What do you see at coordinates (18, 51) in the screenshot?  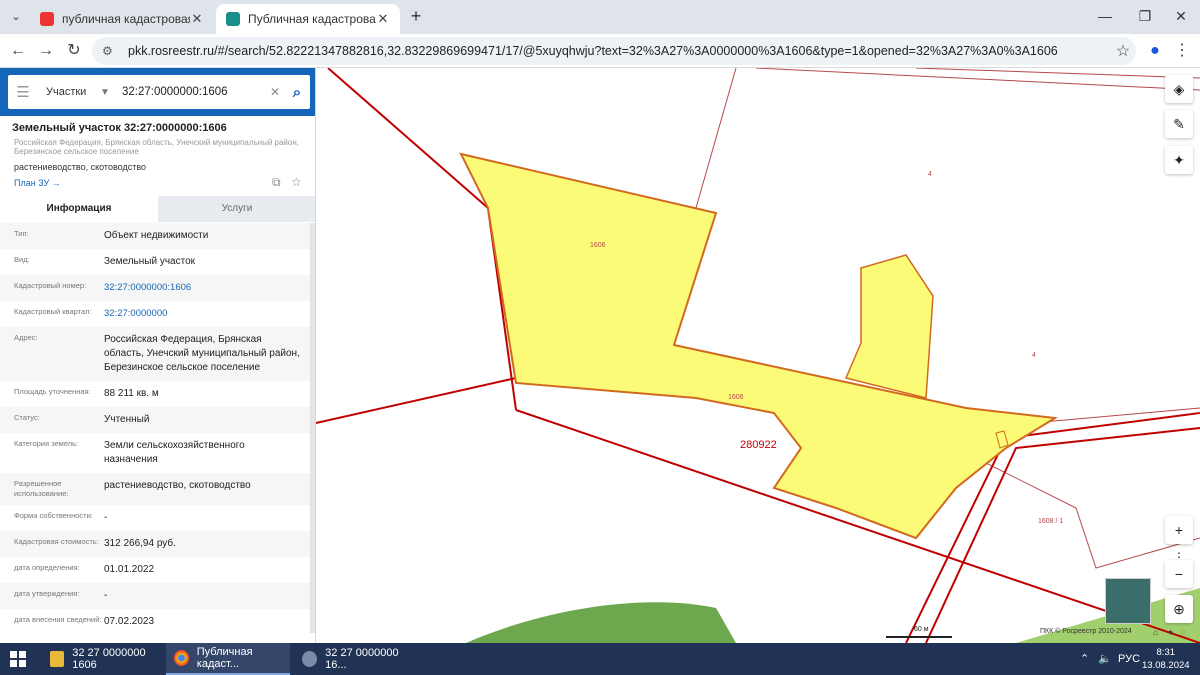 I see `back-button: ←` at bounding box center [18, 51].